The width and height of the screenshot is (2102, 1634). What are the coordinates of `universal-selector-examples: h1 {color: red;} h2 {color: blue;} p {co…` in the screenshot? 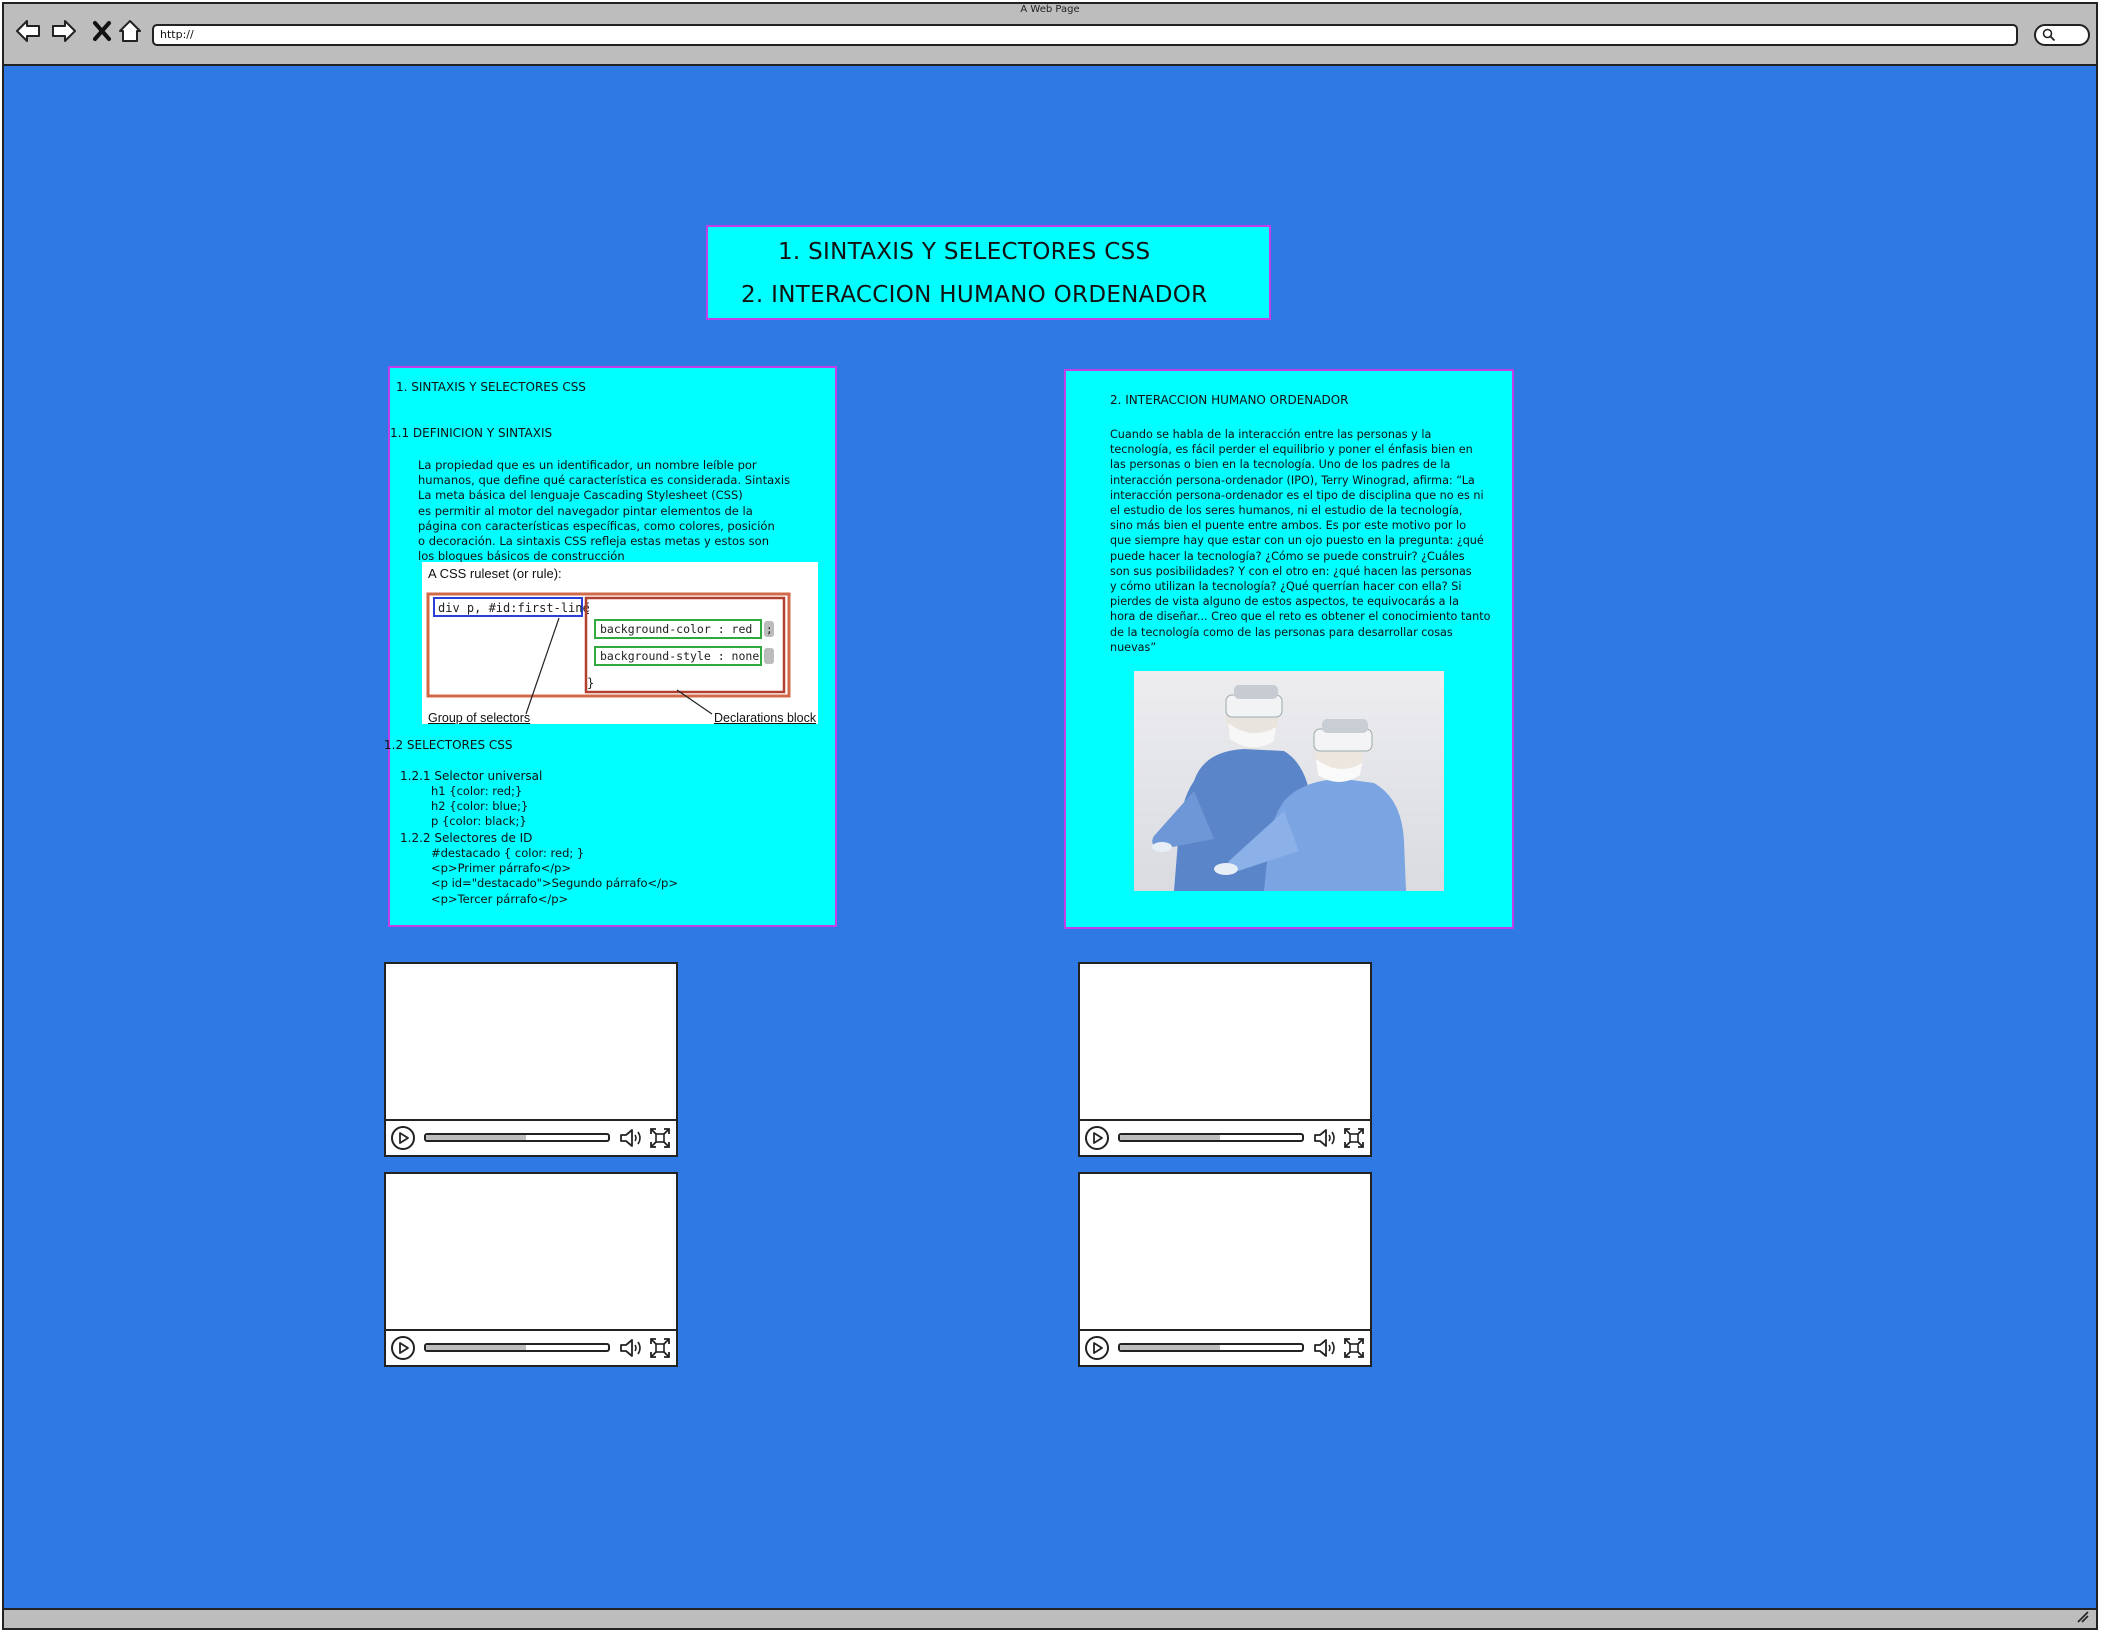 It's located at (480, 806).